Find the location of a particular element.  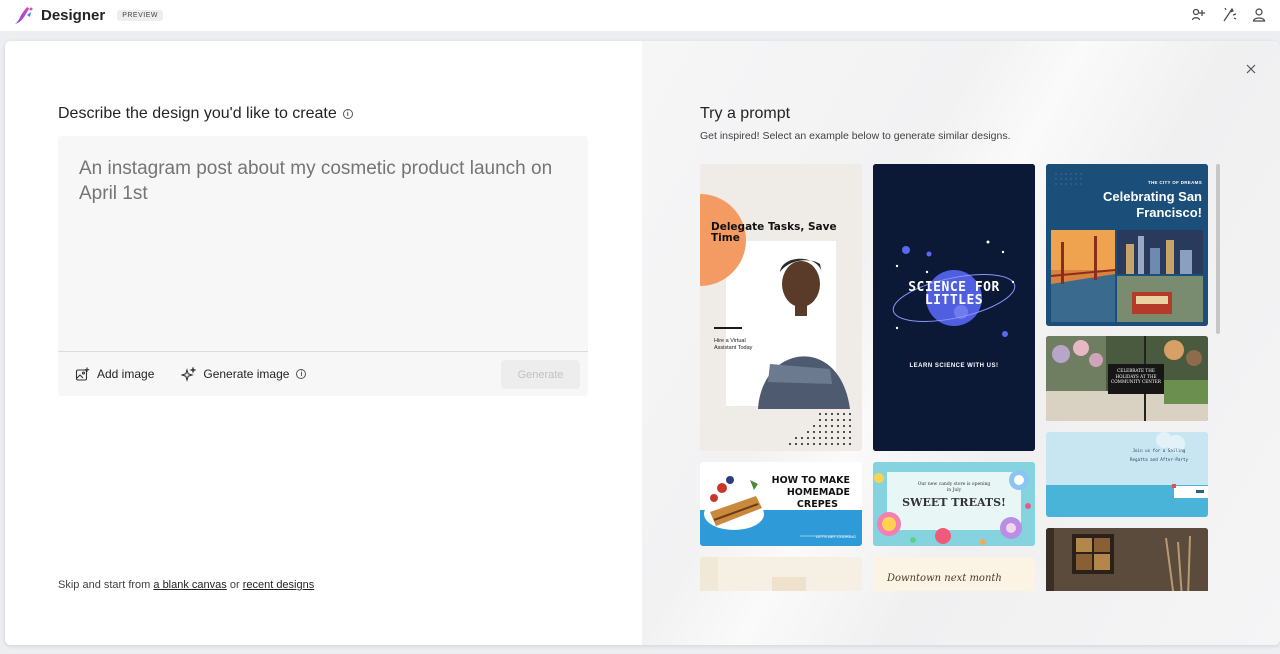

top-actions is located at coordinates (1229, 15).